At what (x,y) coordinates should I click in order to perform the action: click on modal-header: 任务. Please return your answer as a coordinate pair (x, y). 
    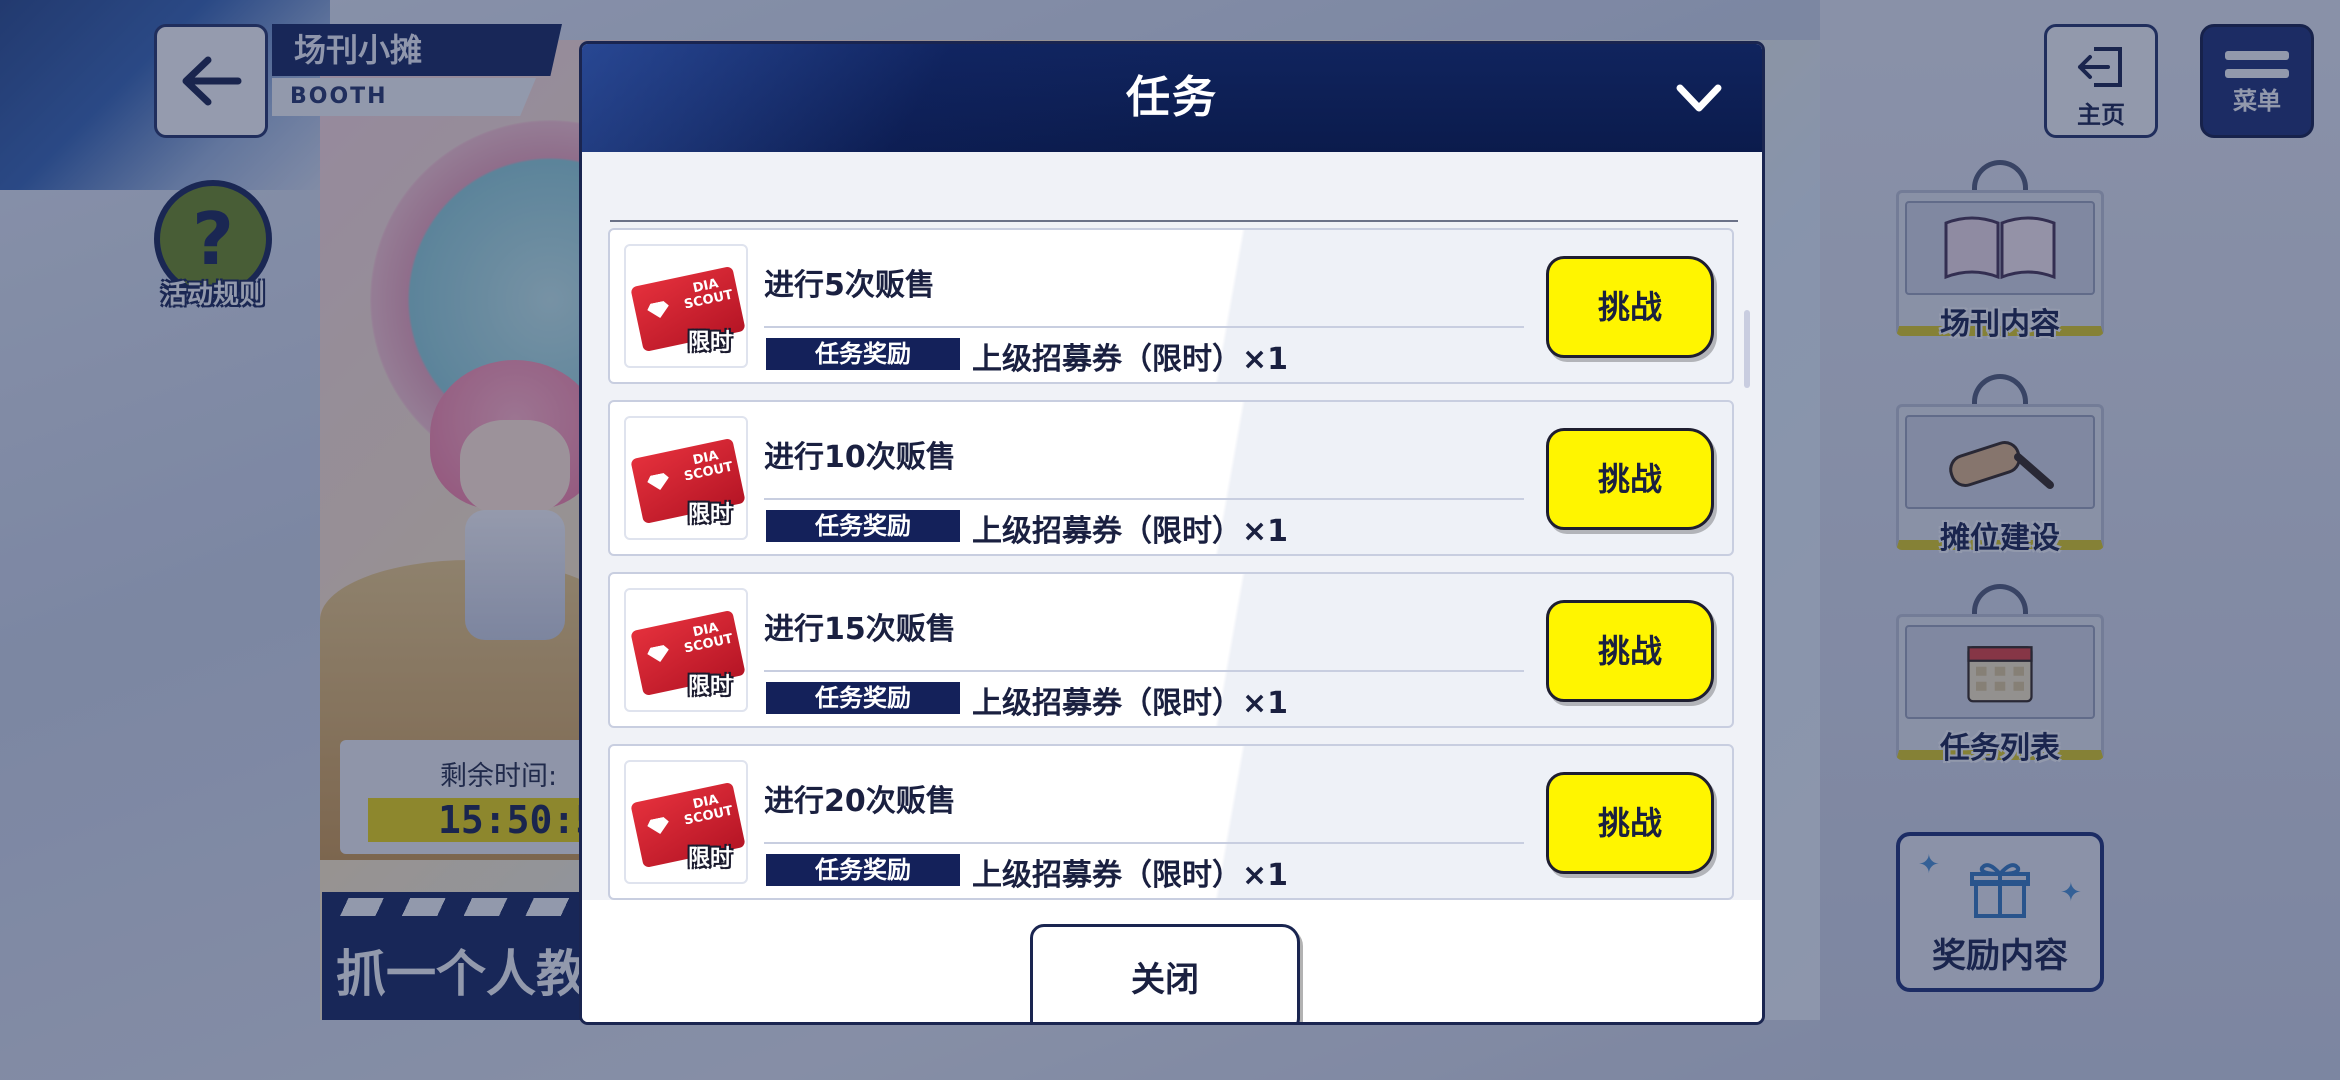
    Looking at the image, I should click on (1172, 98).